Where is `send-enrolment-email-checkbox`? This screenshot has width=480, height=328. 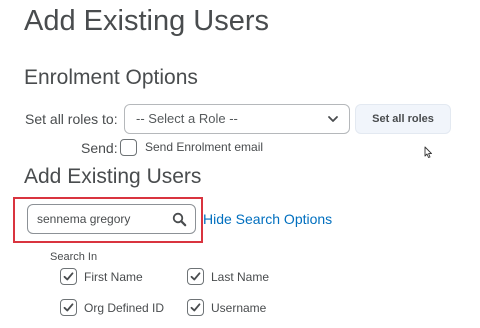
send-enrolment-email-checkbox is located at coordinates (128, 147).